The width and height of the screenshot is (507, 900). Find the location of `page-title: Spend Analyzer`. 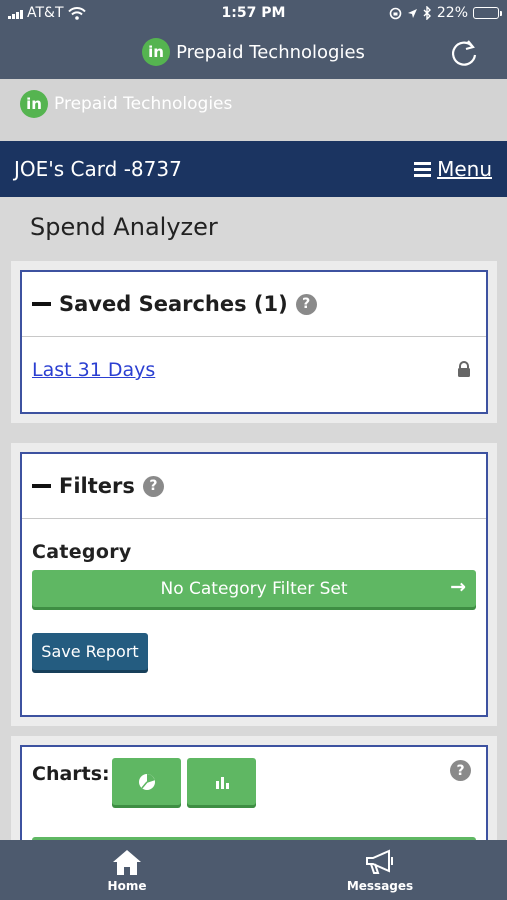

page-title: Spend Analyzer is located at coordinates (124, 227).